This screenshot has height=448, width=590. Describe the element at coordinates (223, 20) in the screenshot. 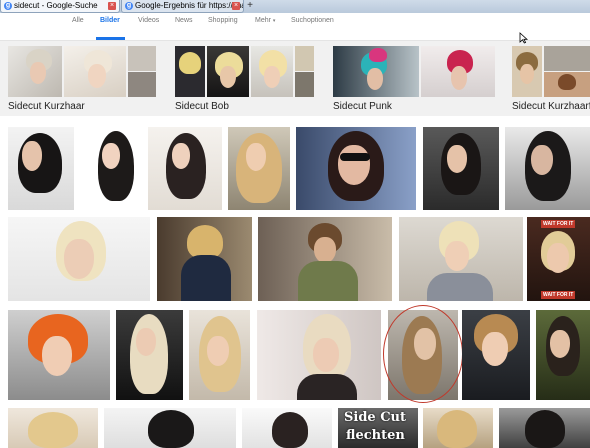

I see `tab-shopping: Shopping` at that location.